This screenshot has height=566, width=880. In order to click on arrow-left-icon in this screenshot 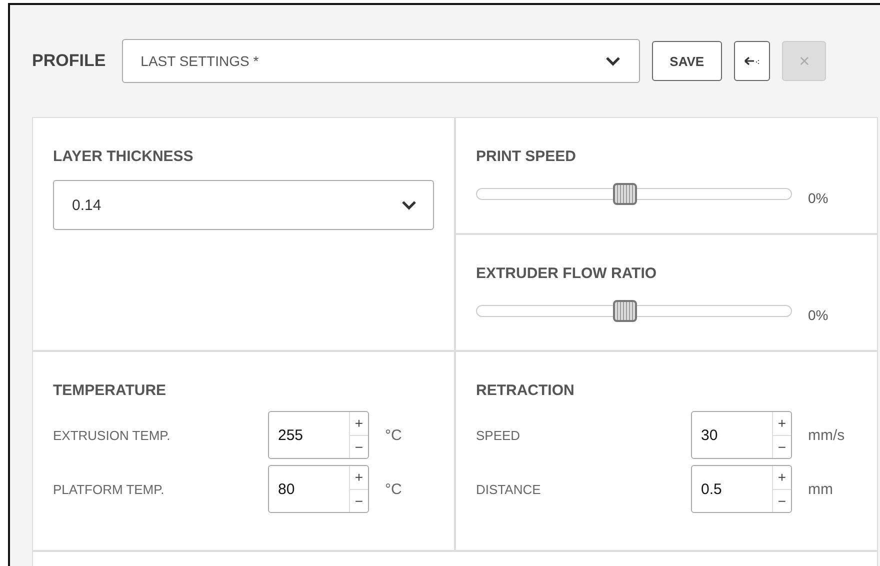, I will do `click(752, 61)`.